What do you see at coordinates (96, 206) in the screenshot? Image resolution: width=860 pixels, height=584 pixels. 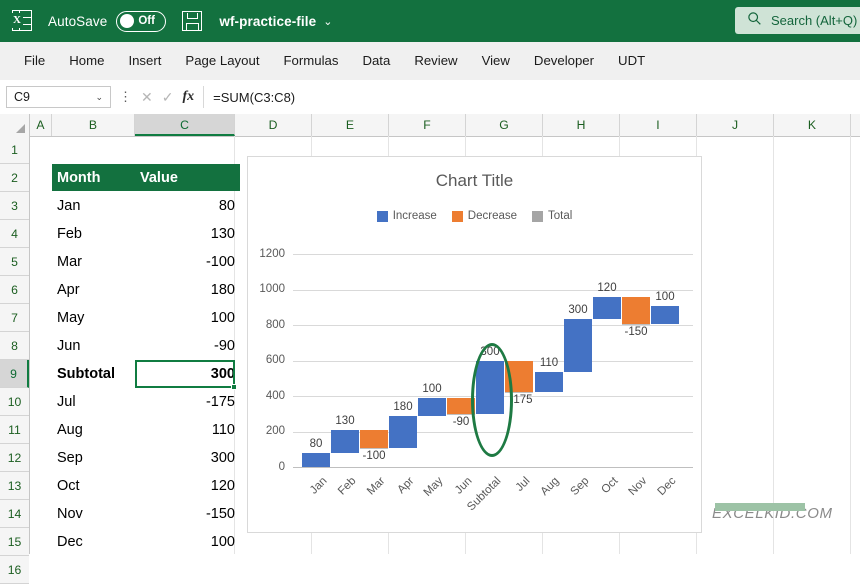 I see `cell-B3: Jan` at bounding box center [96, 206].